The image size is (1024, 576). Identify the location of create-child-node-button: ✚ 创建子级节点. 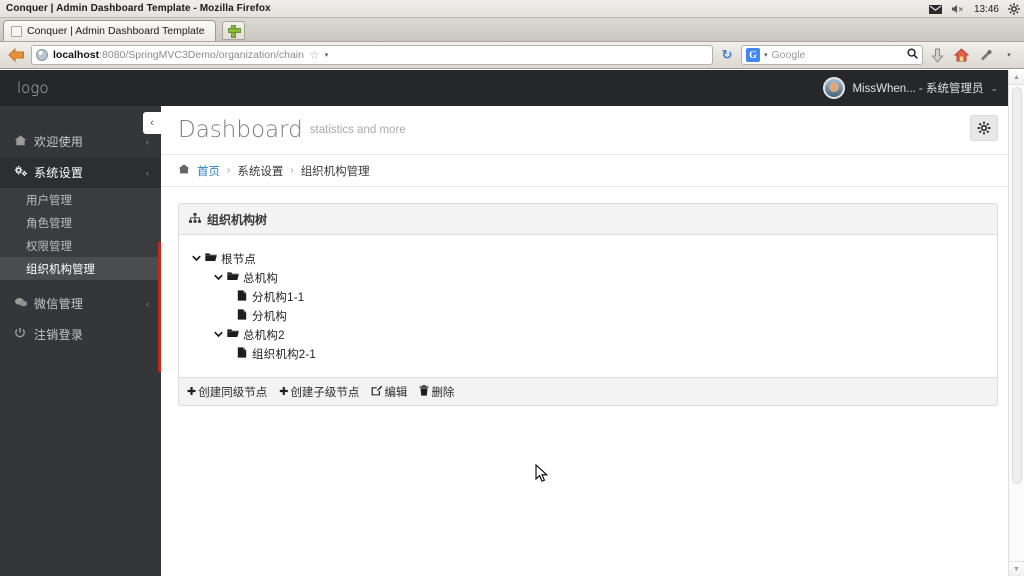
(319, 392).